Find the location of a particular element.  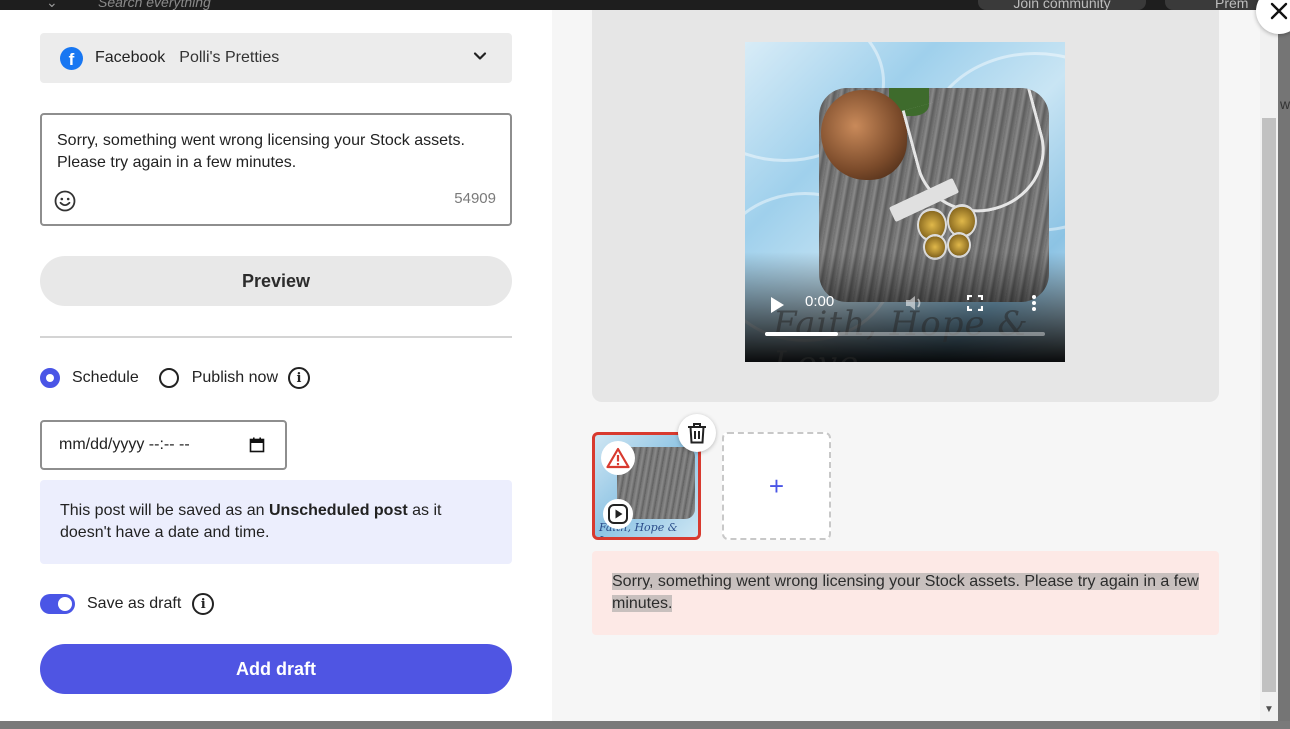

schedule-radio is located at coordinates (50, 378).